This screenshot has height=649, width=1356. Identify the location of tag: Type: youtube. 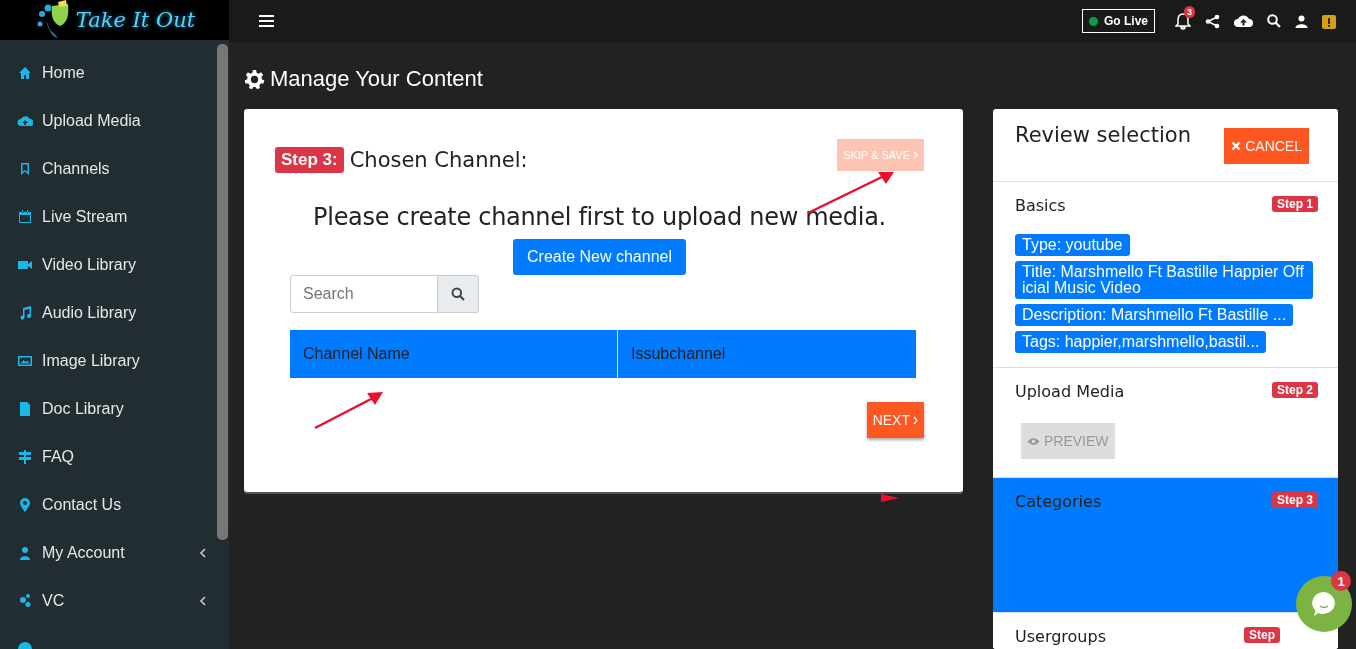
(1072, 245).